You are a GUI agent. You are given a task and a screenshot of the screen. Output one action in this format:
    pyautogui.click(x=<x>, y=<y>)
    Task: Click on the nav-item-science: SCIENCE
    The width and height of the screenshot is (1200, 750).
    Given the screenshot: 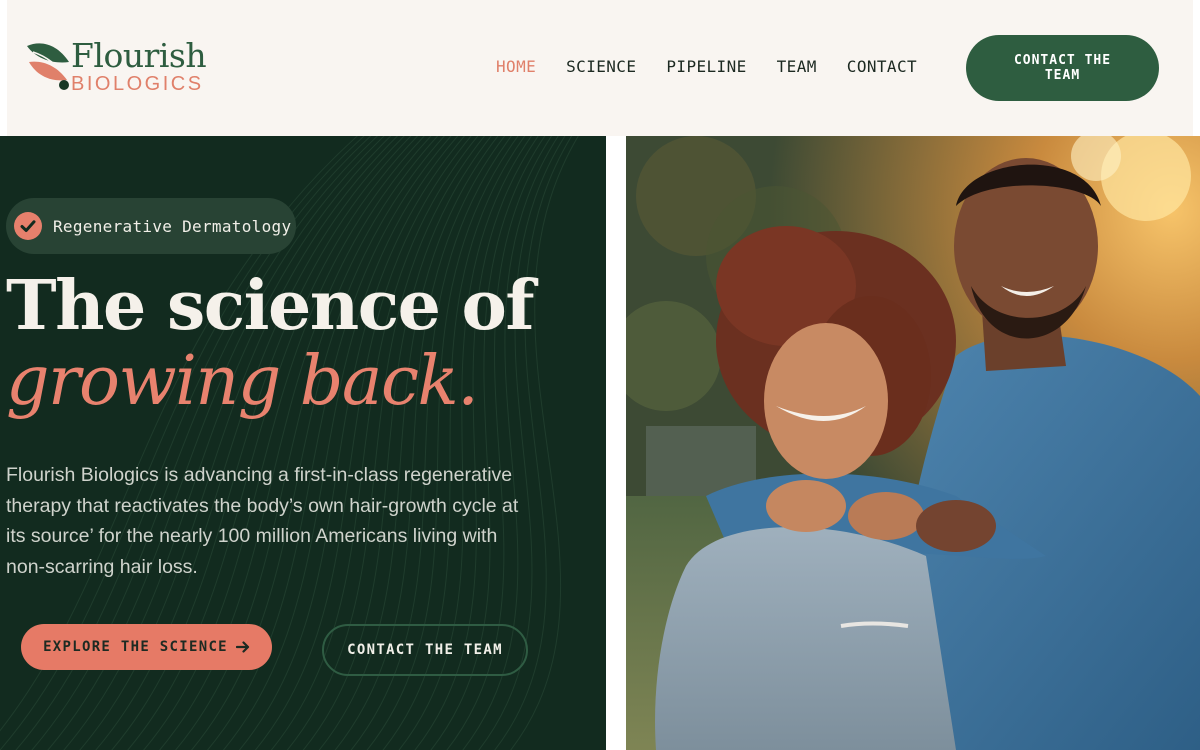 What is the action you would take?
    pyautogui.click(x=601, y=67)
    